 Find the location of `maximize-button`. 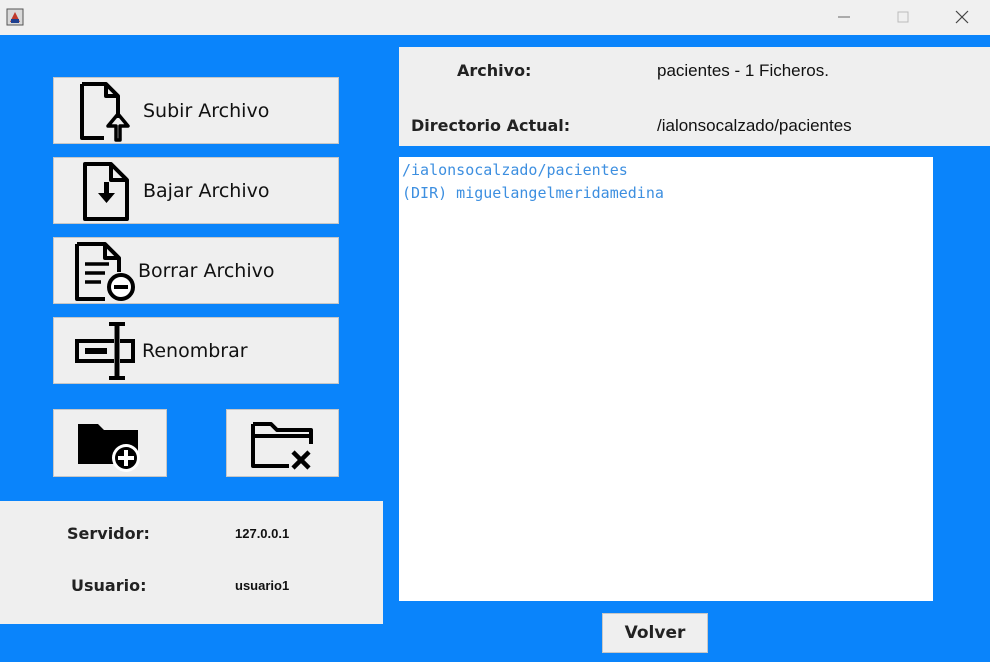

maximize-button is located at coordinates (903, 17).